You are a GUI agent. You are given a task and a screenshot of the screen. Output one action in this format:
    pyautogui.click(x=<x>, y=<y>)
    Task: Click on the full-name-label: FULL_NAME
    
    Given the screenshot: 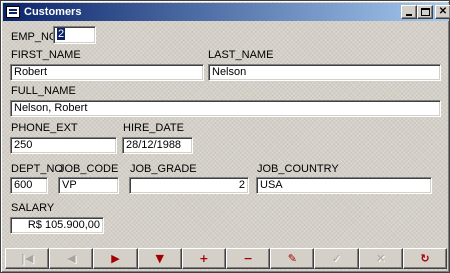 What is the action you would take?
    pyautogui.click(x=43, y=91)
    